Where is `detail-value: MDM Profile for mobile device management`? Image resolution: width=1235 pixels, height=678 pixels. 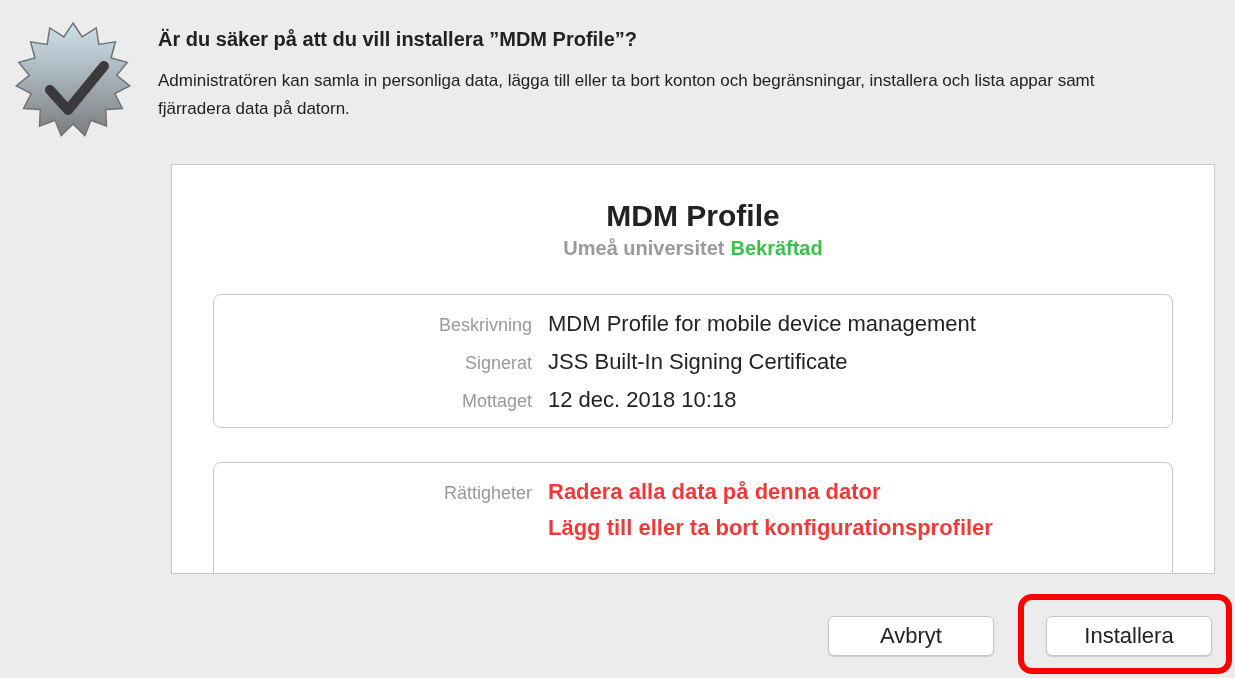
detail-value: MDM Profile for mobile device management is located at coordinates (762, 324).